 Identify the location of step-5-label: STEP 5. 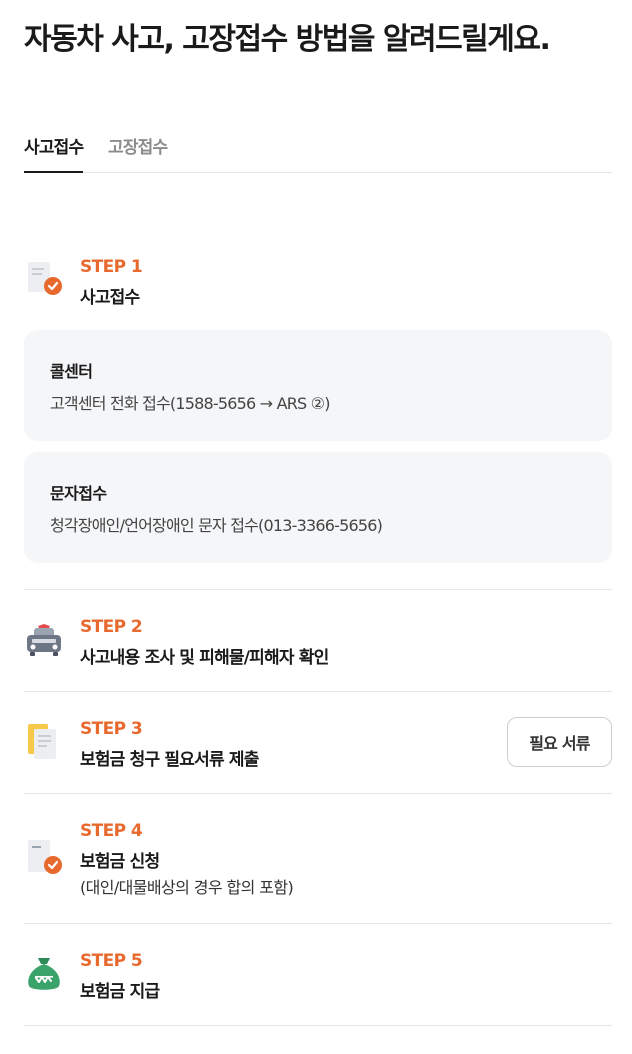
(111, 961).